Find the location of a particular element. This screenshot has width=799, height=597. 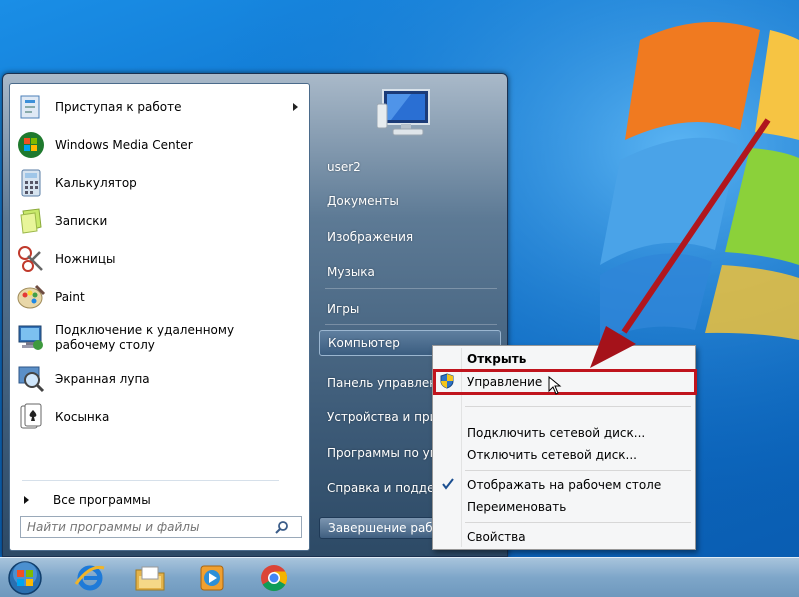

program-paint: Paint is located at coordinates (160, 297).